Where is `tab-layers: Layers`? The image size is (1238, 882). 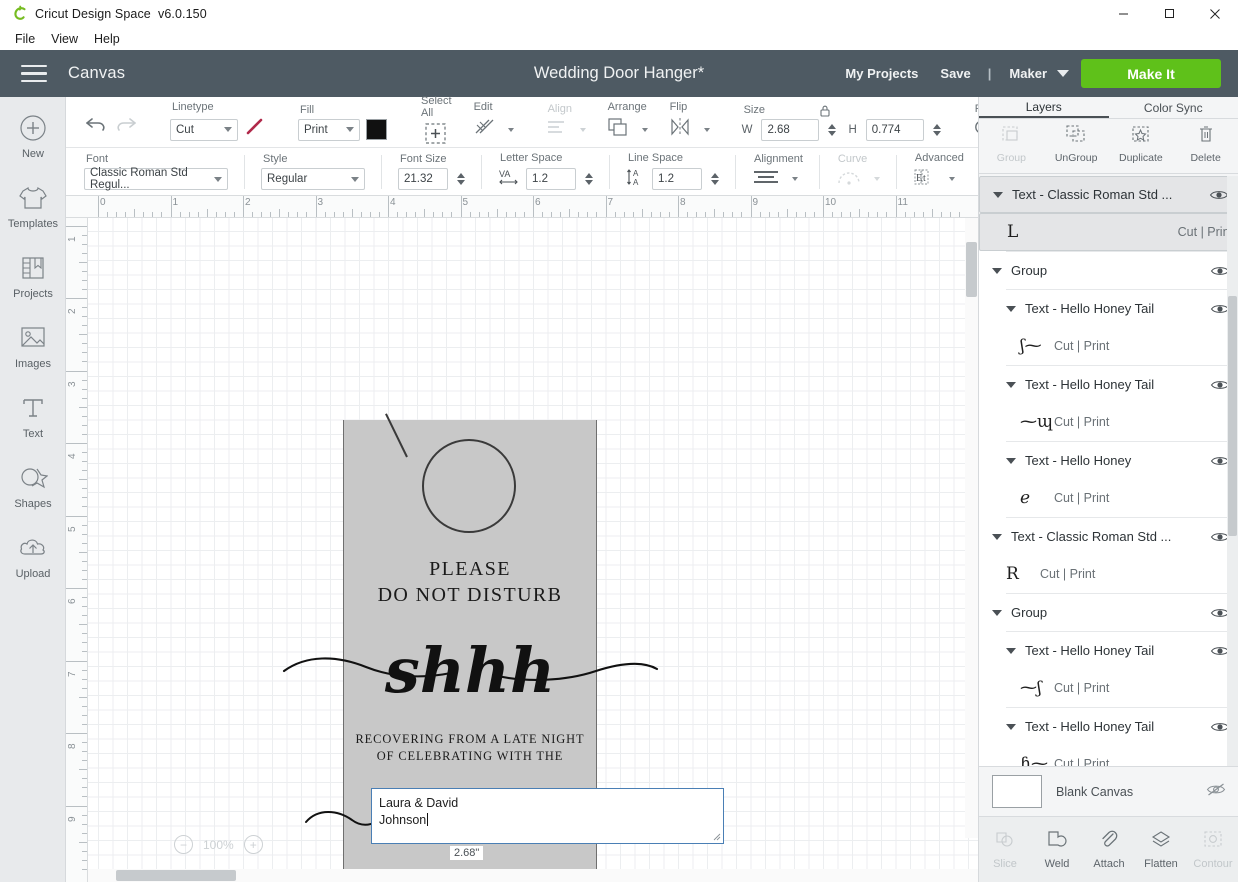 tab-layers: Layers is located at coordinates (1044, 107).